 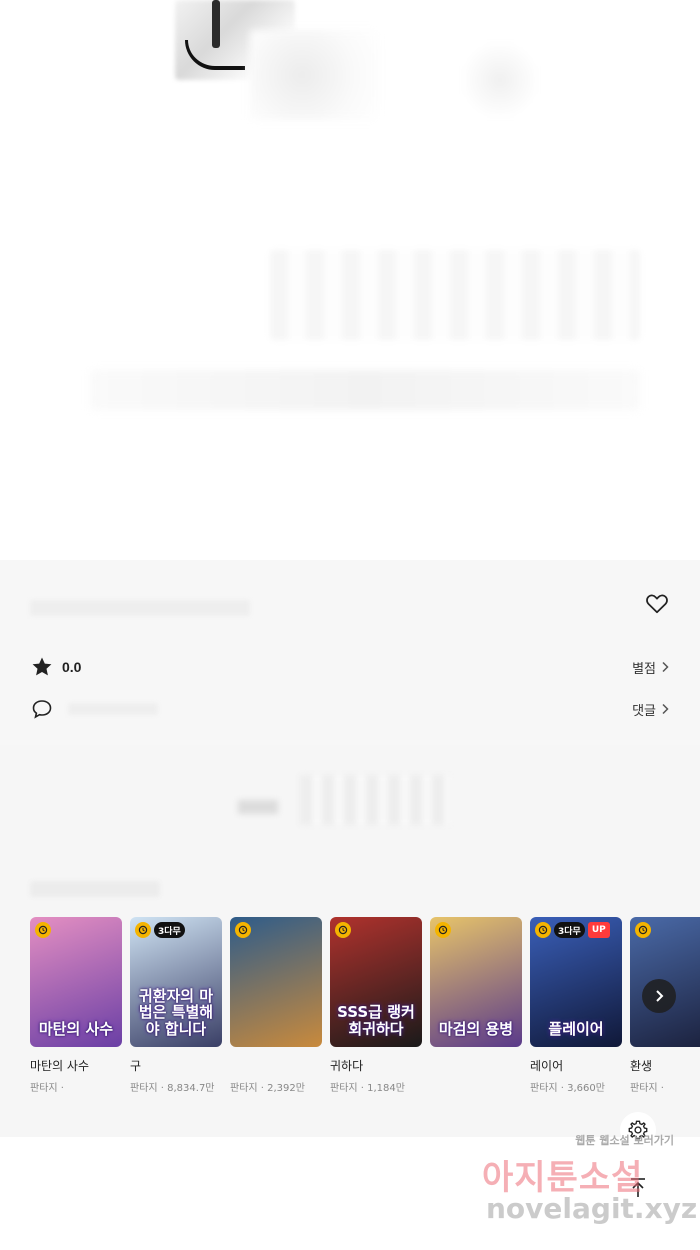 What do you see at coordinates (176, 982) in the screenshot?
I see `cover-thumbnail: 3다무귀환자의 마법은 특별해야 합니다` at bounding box center [176, 982].